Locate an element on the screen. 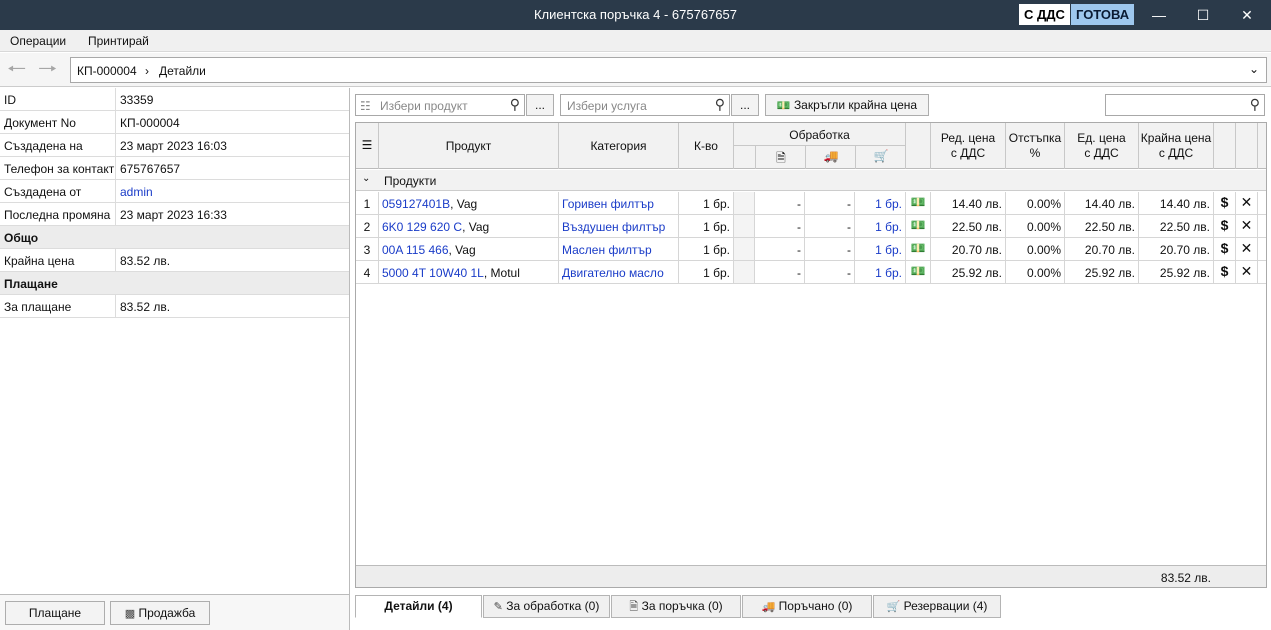 The width and height of the screenshot is (1271, 630). breadcrumb-doc: КП-000004 is located at coordinates (107, 71).